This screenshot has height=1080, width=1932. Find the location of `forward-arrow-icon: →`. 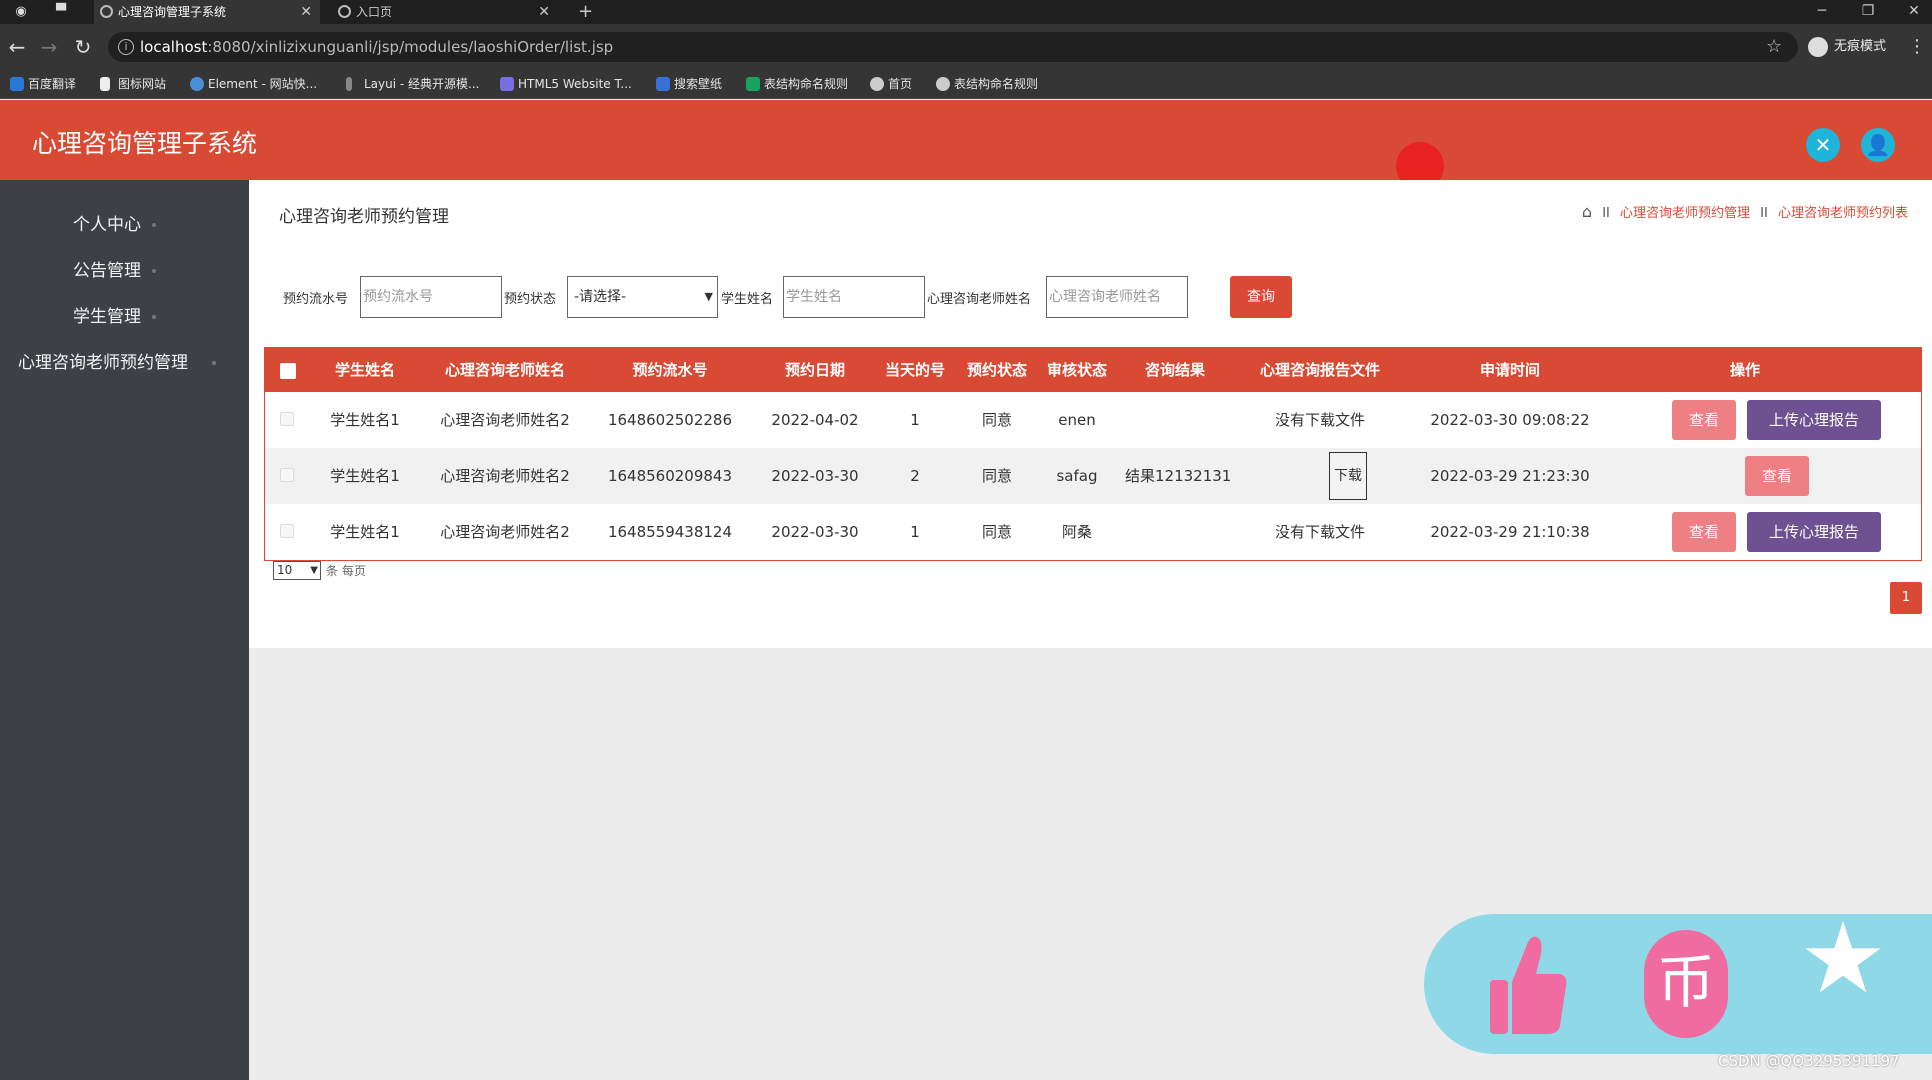

forward-arrow-icon: → is located at coordinates (49, 47).